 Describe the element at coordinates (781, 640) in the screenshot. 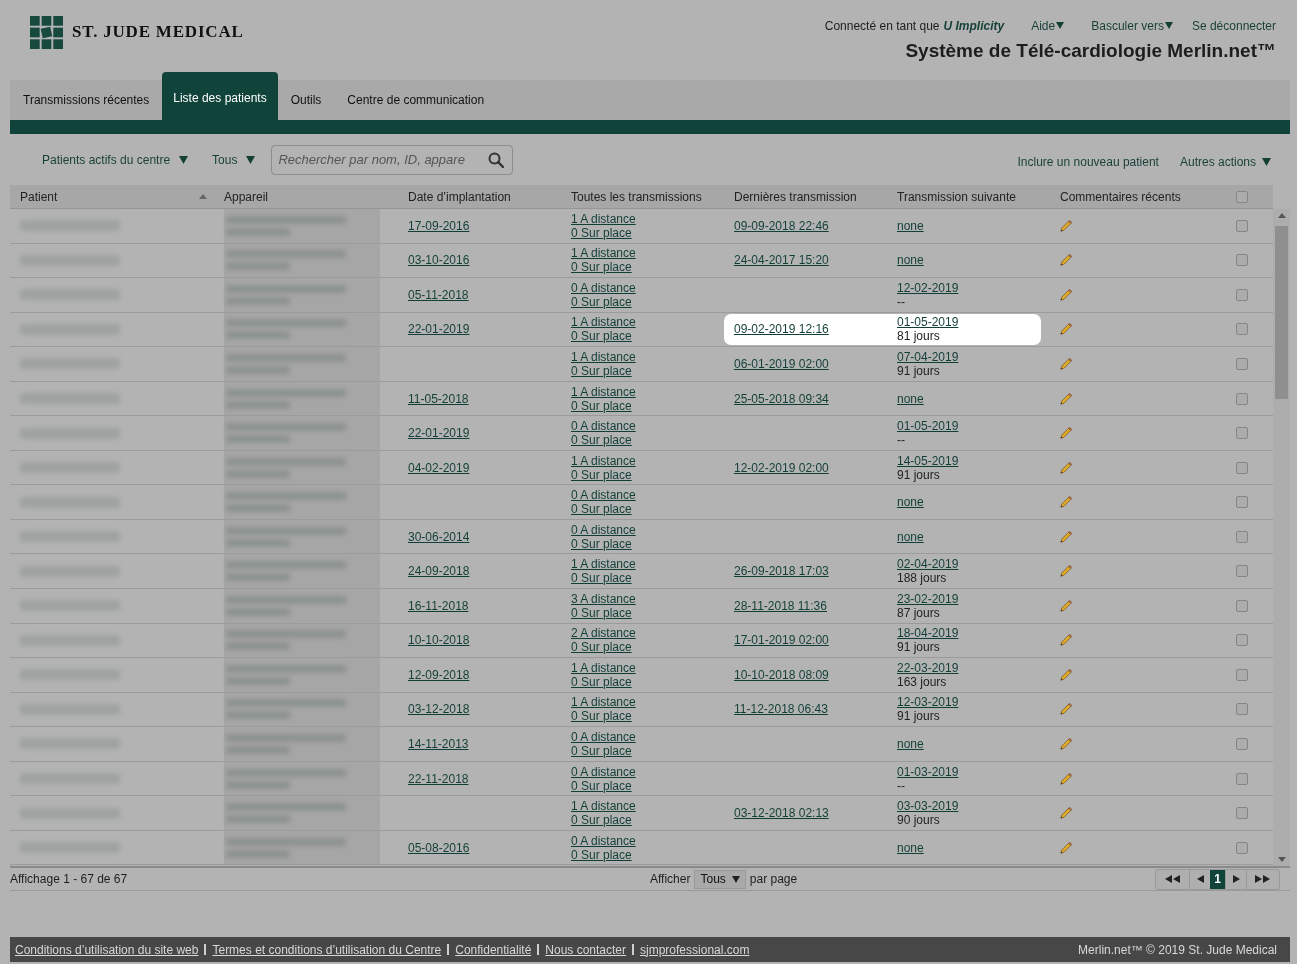

I see `last-transmission-link: 17-01-2019 02:00` at that location.